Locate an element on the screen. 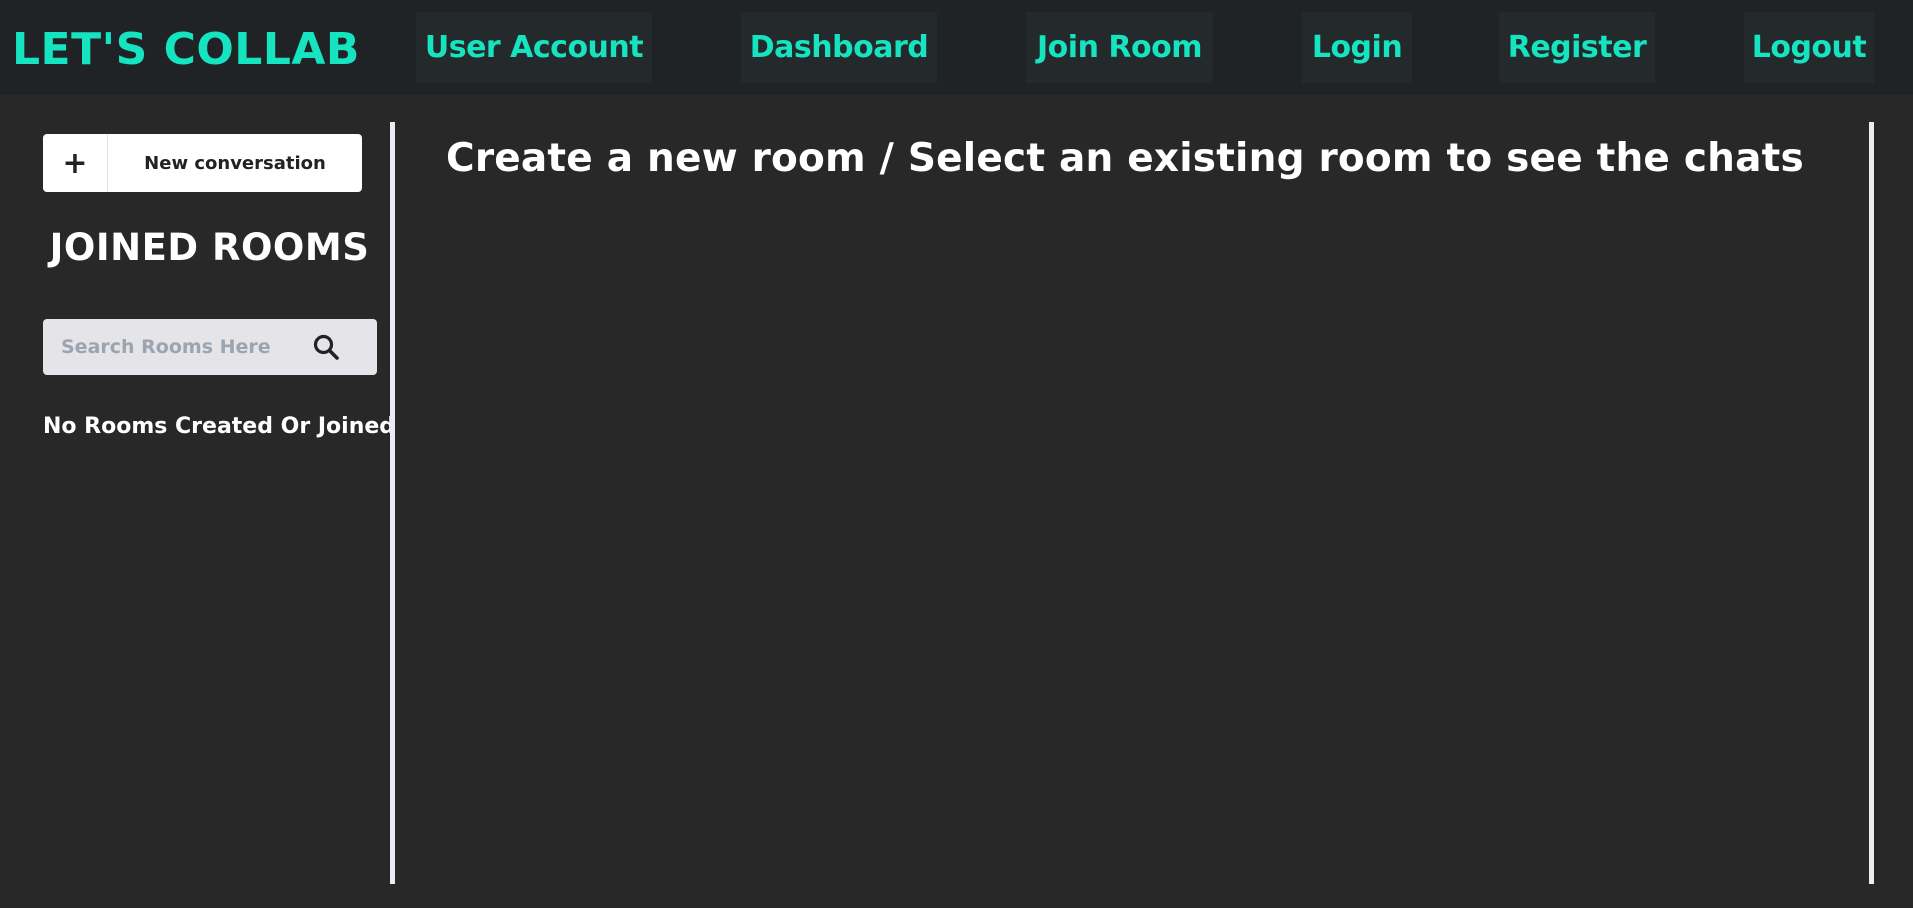 This screenshot has height=910, width=1913. nav-login-link: Login is located at coordinates (1357, 47).